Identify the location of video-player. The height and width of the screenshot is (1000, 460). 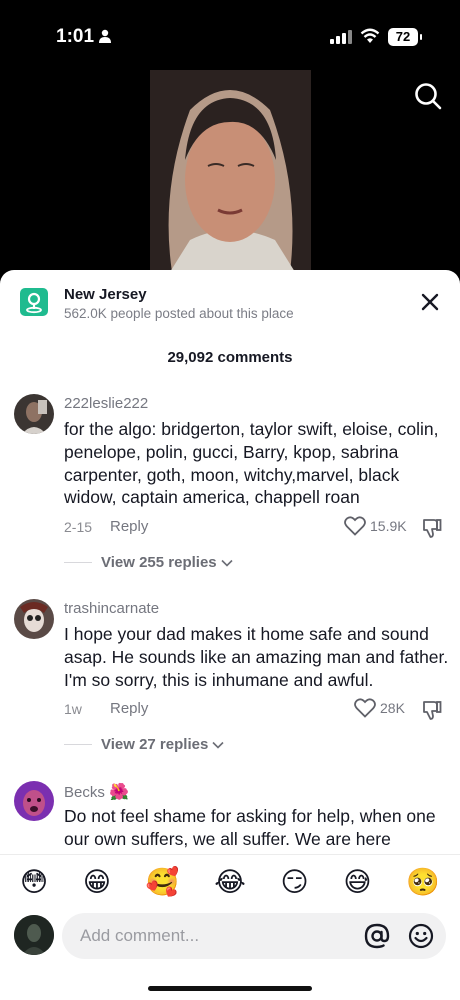
(230, 171).